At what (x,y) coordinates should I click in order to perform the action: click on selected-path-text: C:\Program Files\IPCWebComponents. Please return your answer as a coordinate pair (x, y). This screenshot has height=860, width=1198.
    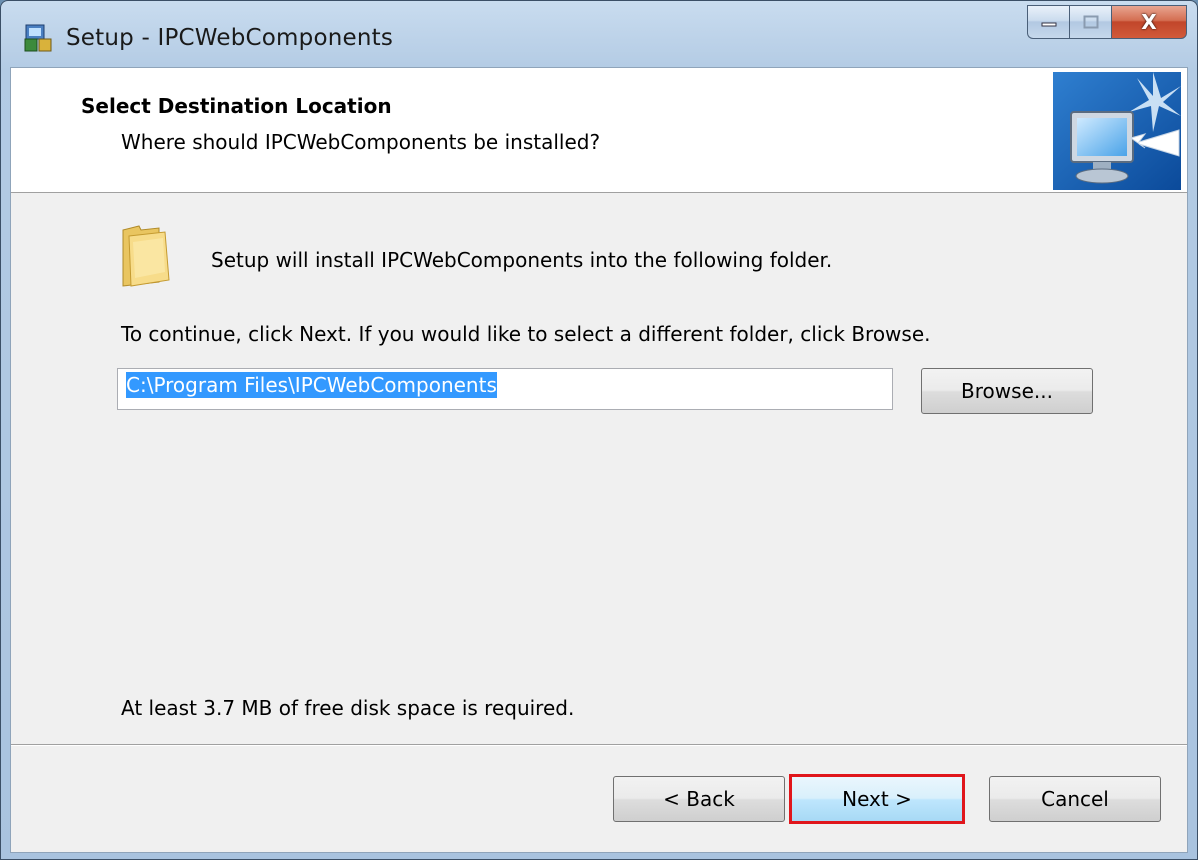
    Looking at the image, I should click on (311, 385).